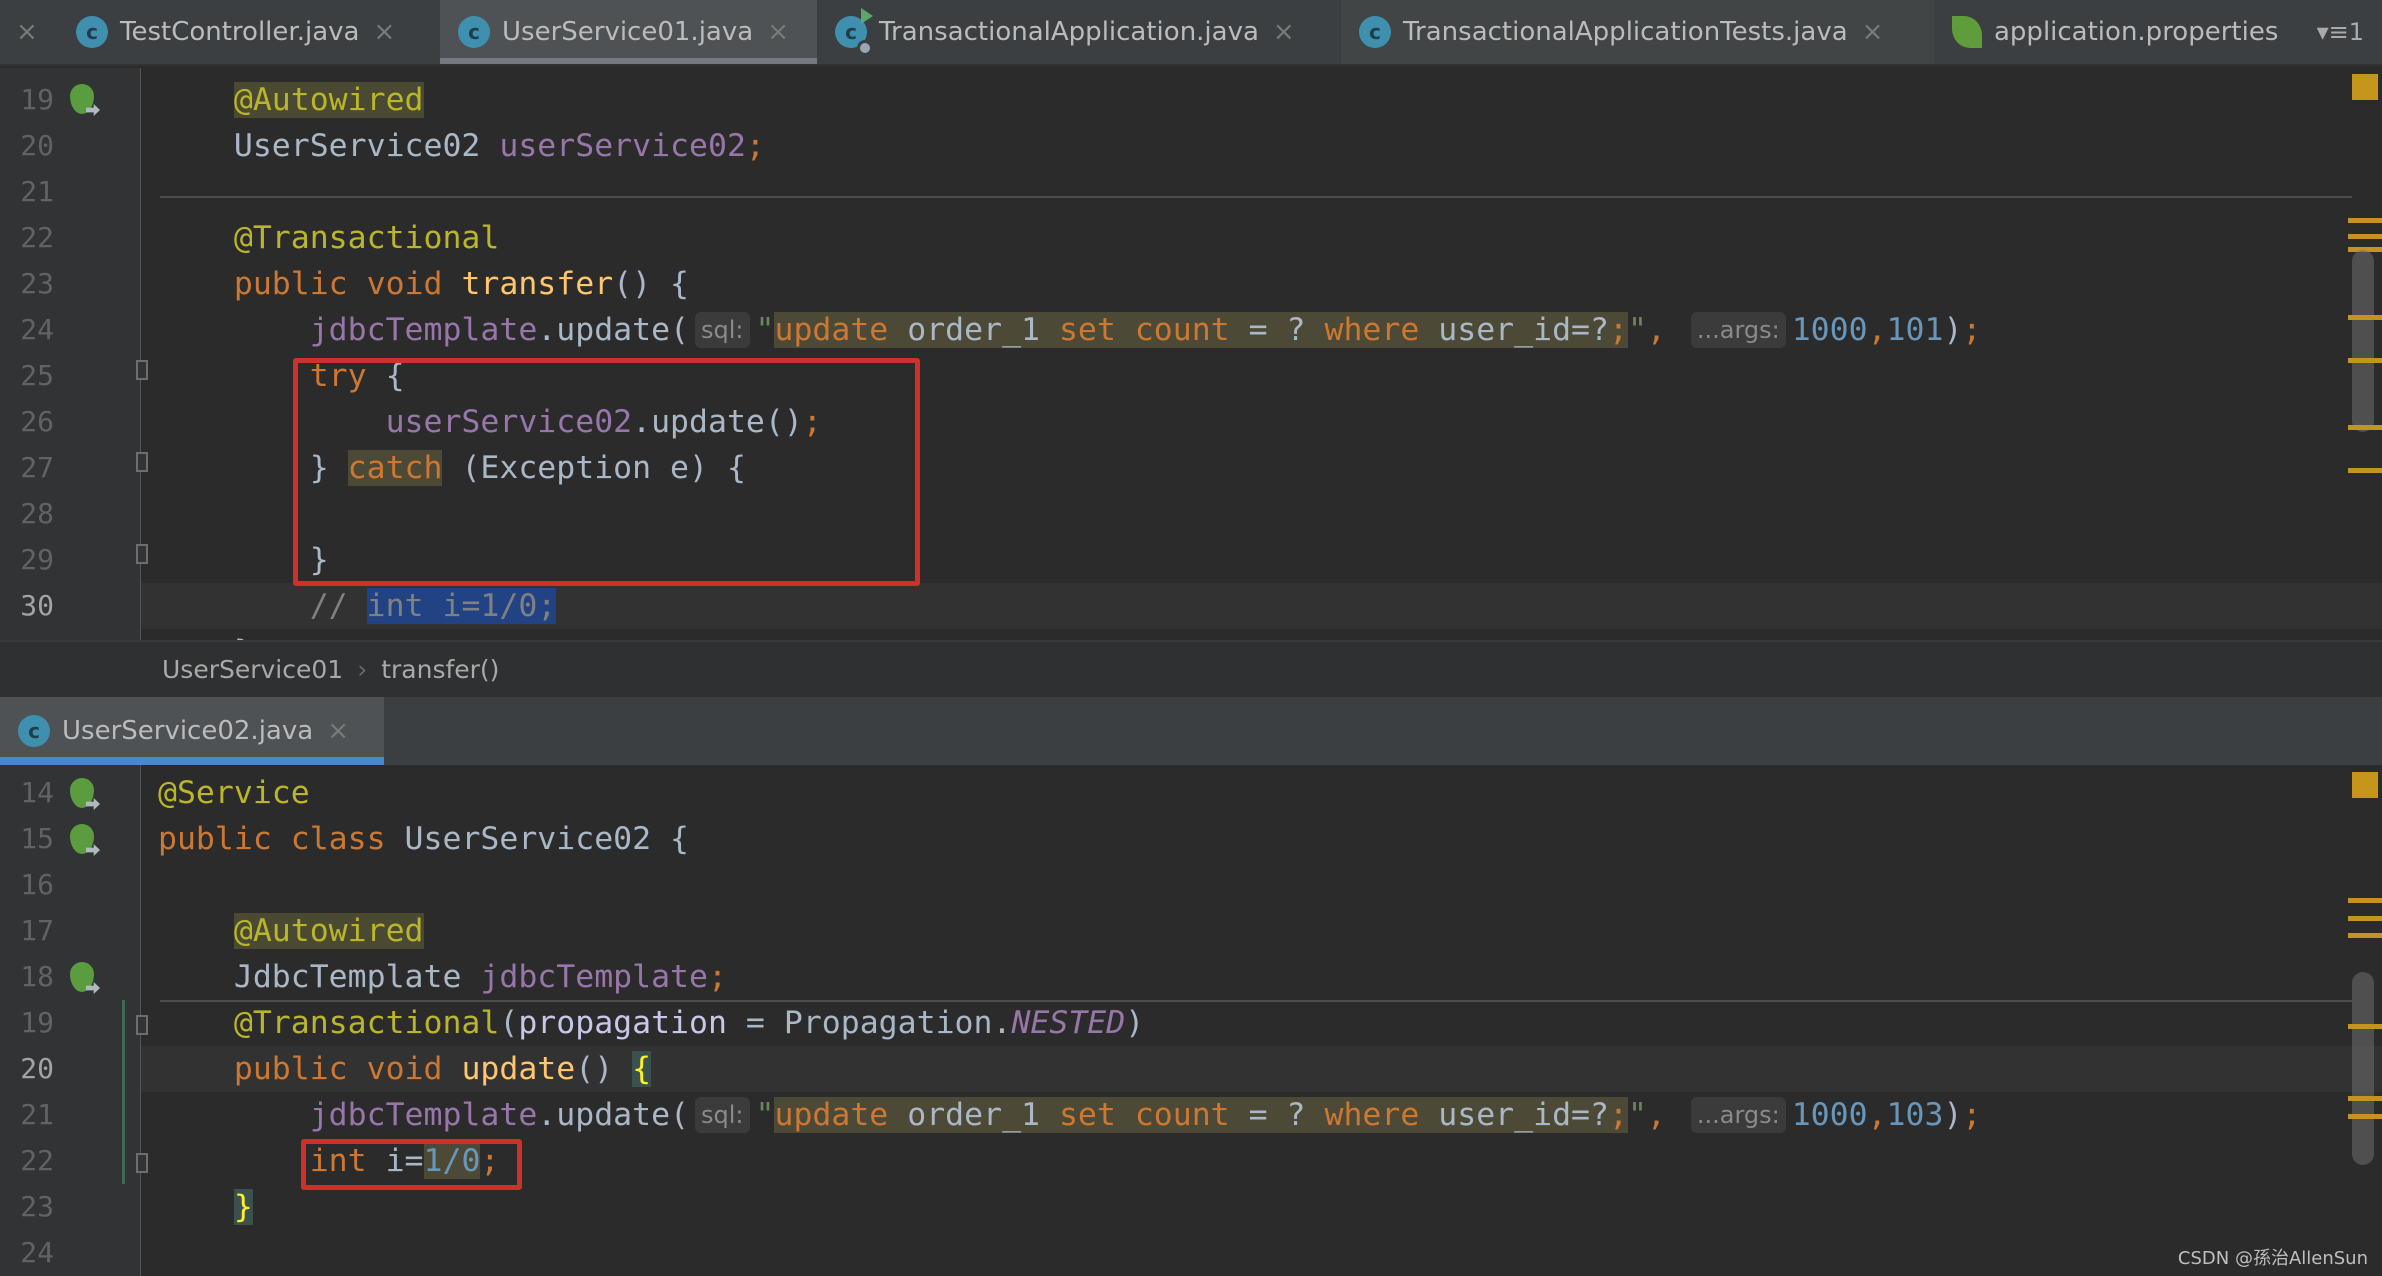 The image size is (2382, 1276). What do you see at coordinates (328, 931) in the screenshot?
I see `code-token: @Autowired` at bounding box center [328, 931].